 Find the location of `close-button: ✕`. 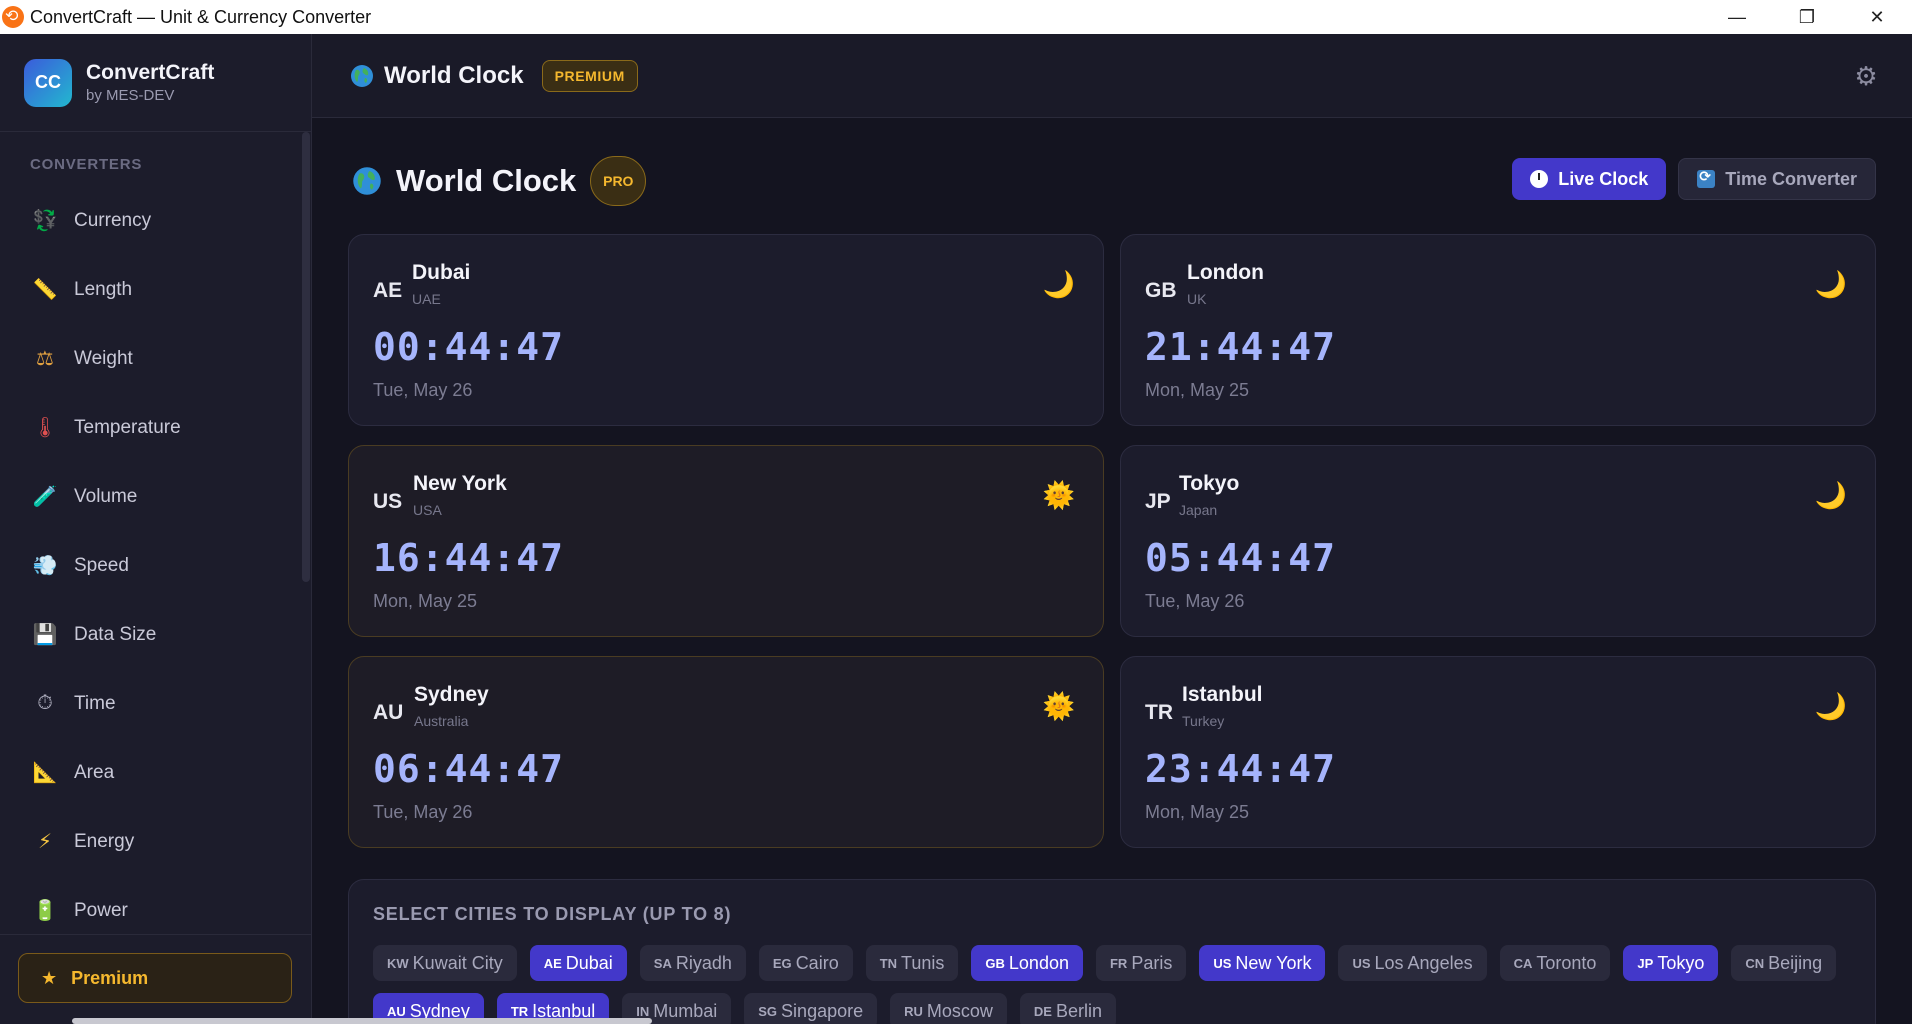

close-button: ✕ is located at coordinates (1877, 17).